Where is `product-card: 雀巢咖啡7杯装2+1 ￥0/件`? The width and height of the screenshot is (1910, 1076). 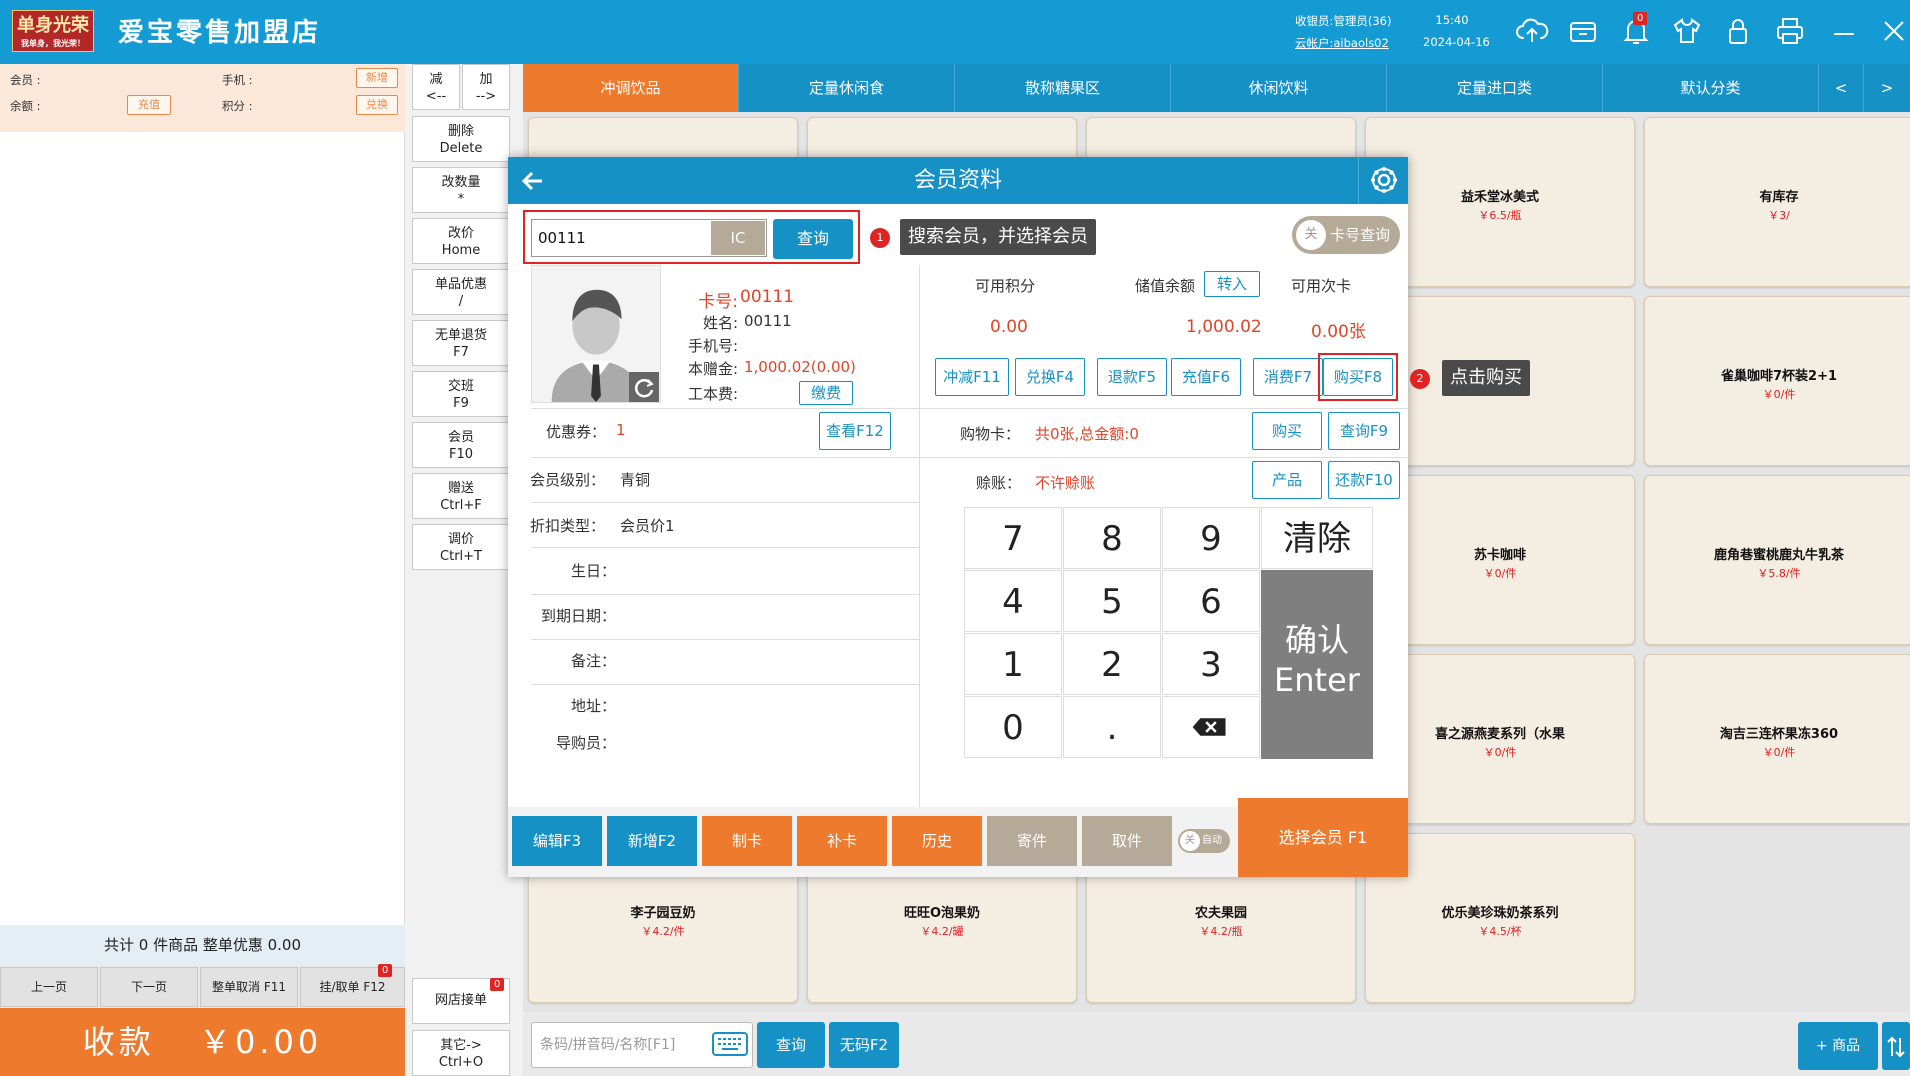 product-card: 雀巢咖啡7杯装2+1 ￥0/件 is located at coordinates (1777, 381).